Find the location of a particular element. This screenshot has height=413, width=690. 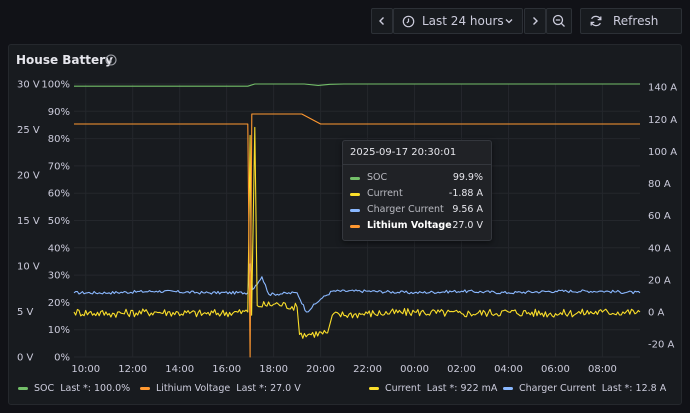

axis-tick-label: 5 V is located at coordinates (25, 312).